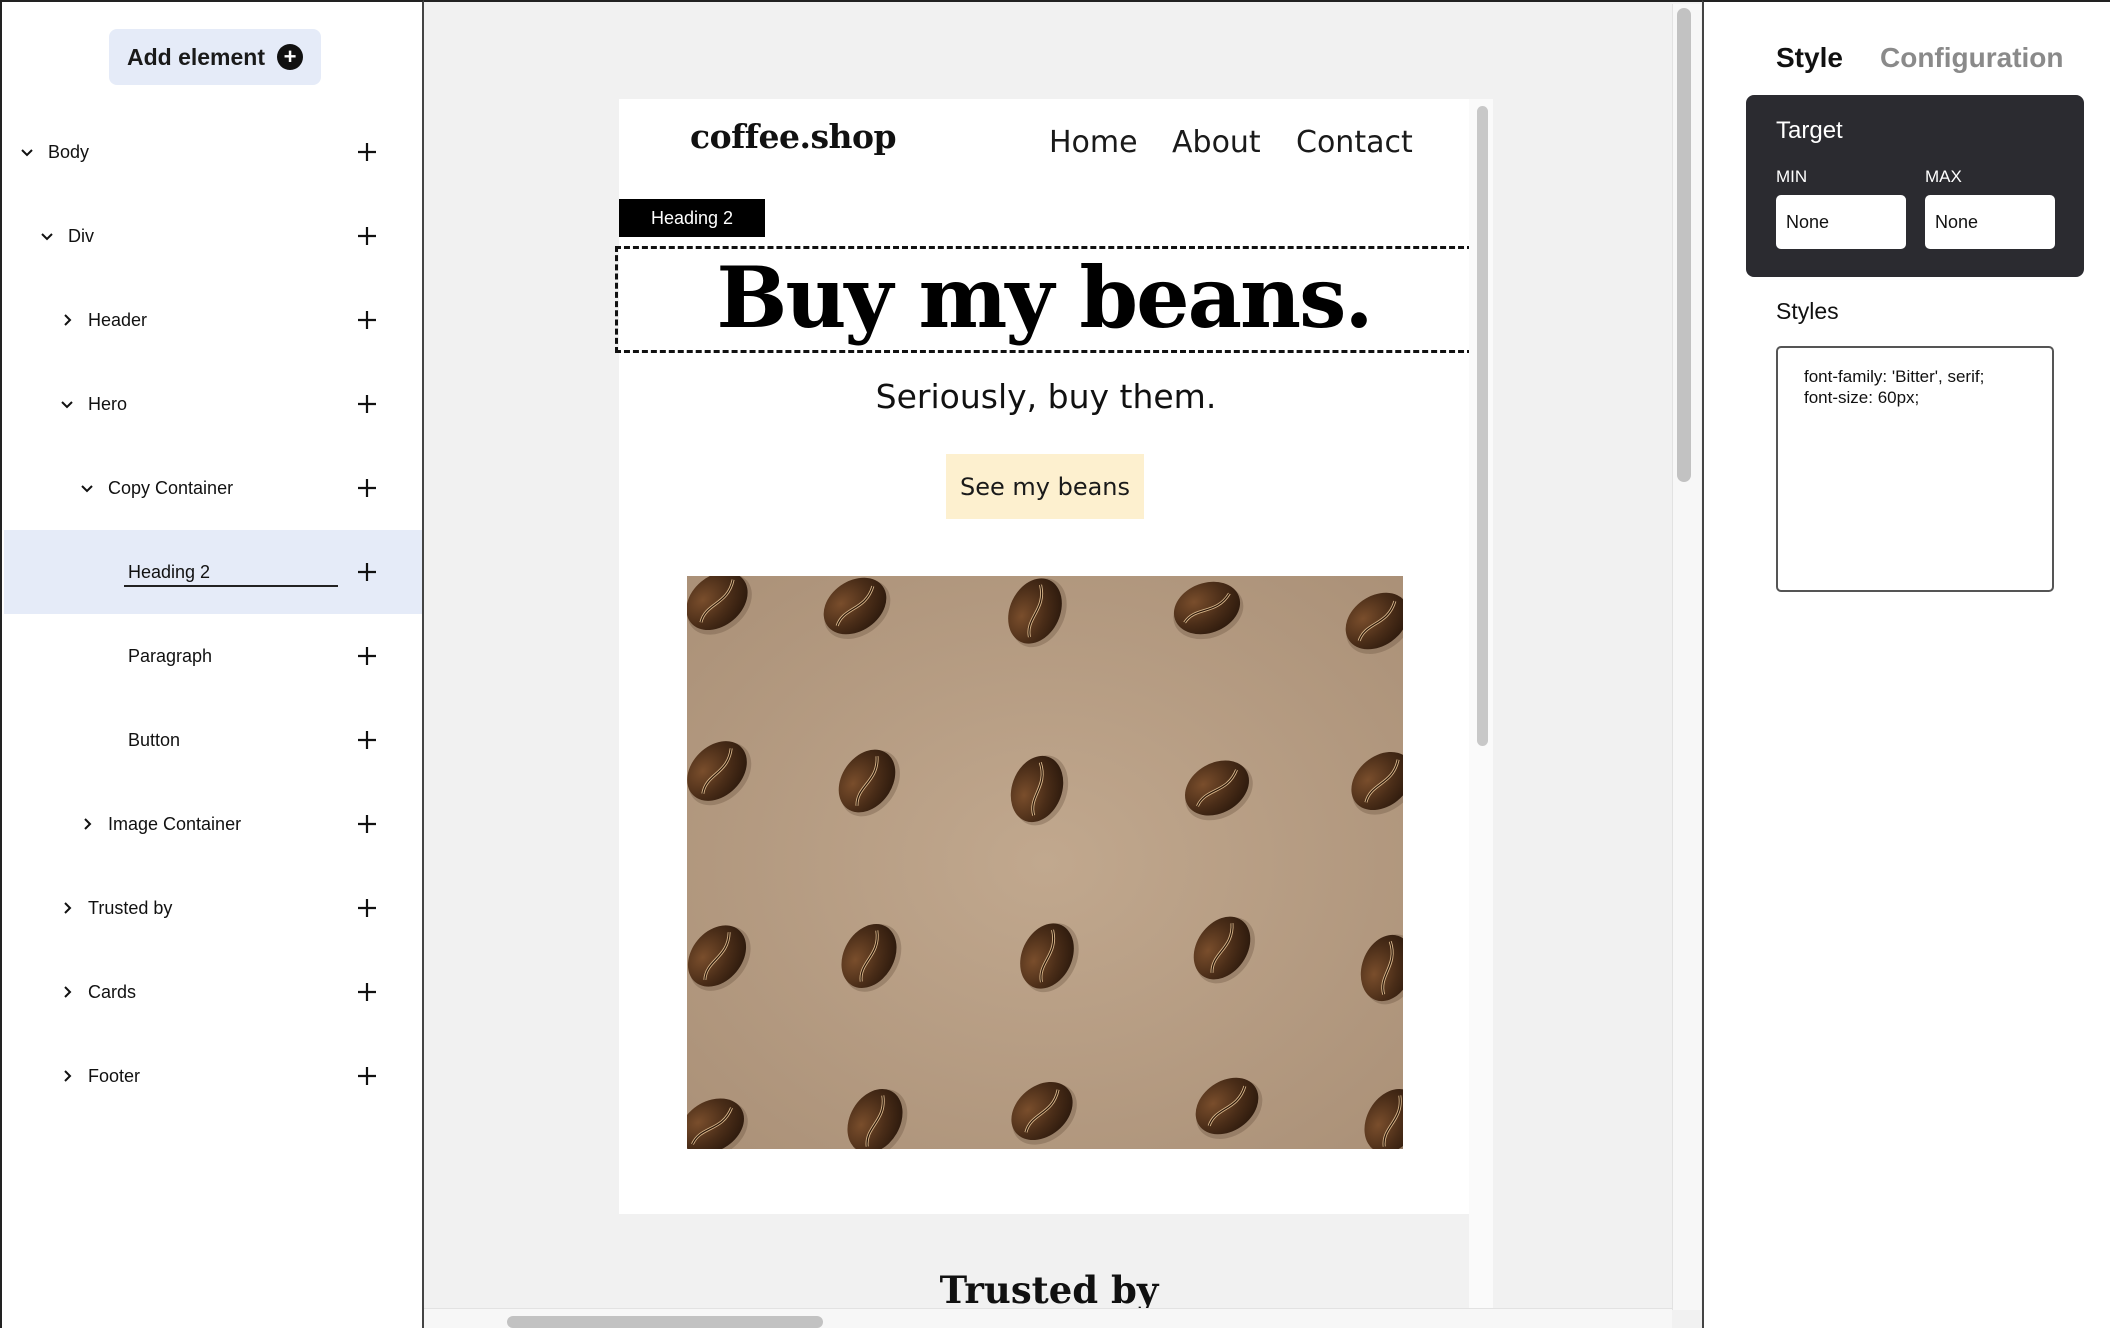 The image size is (2110, 1328). I want to click on plus-circle-icon: +, so click(290, 57).